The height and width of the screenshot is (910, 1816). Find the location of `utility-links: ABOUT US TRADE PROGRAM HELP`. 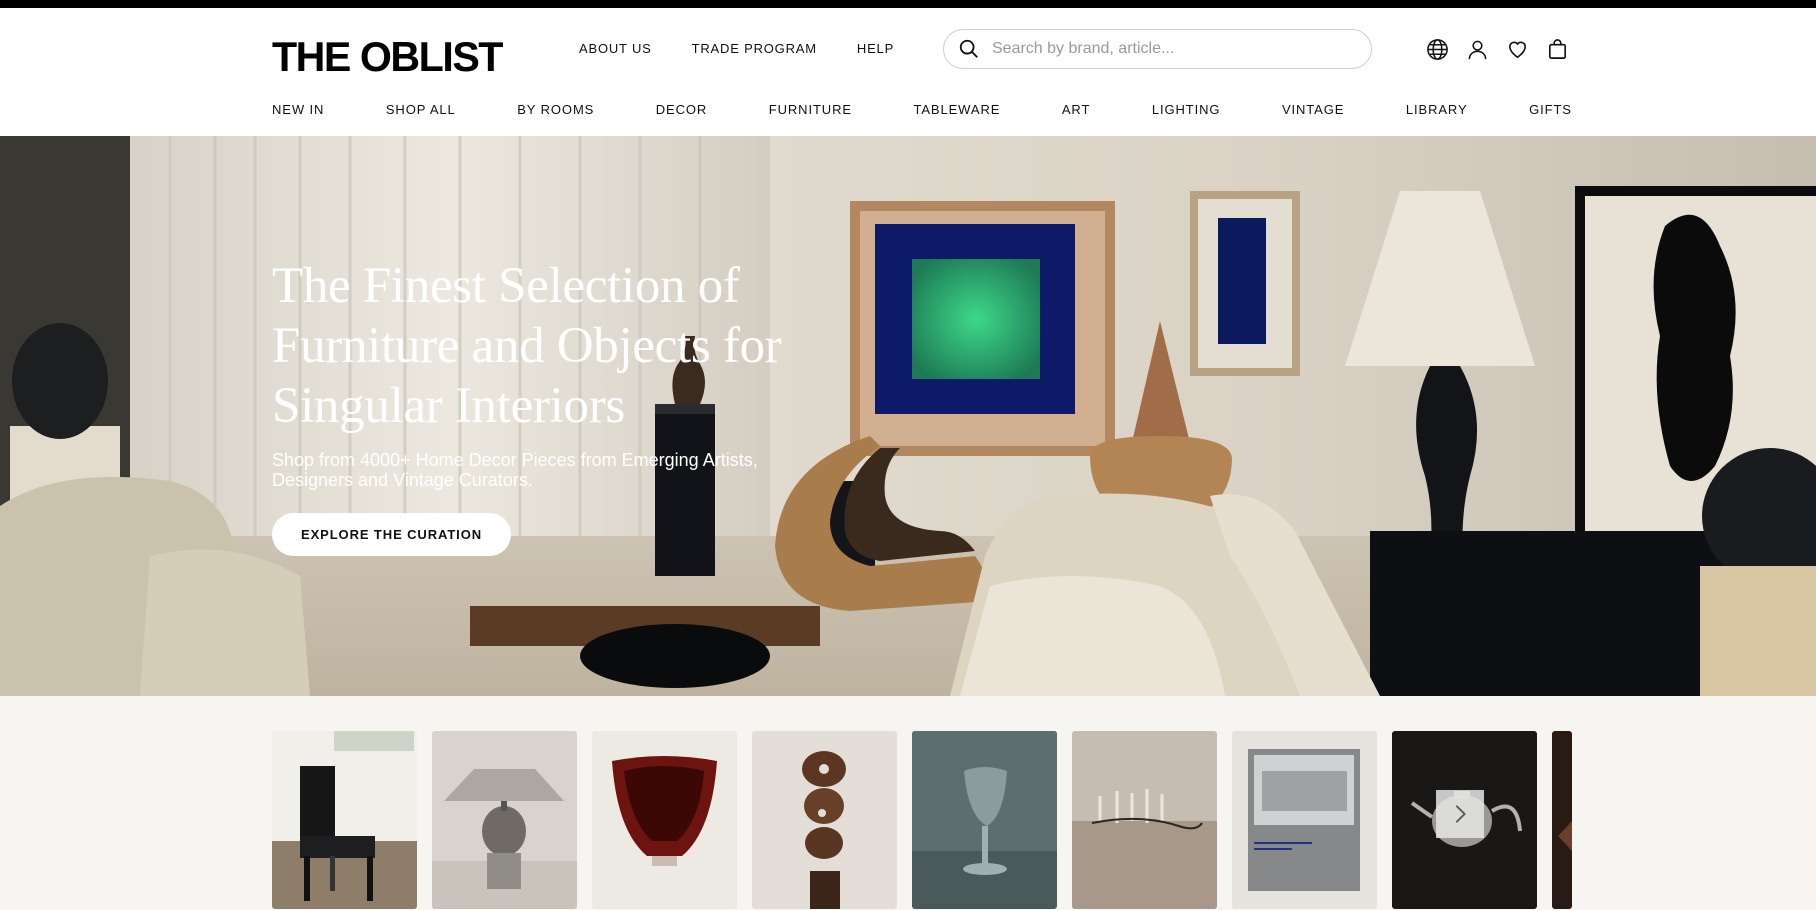

utility-links: ABOUT US TRADE PROGRAM HELP is located at coordinates (736, 48).